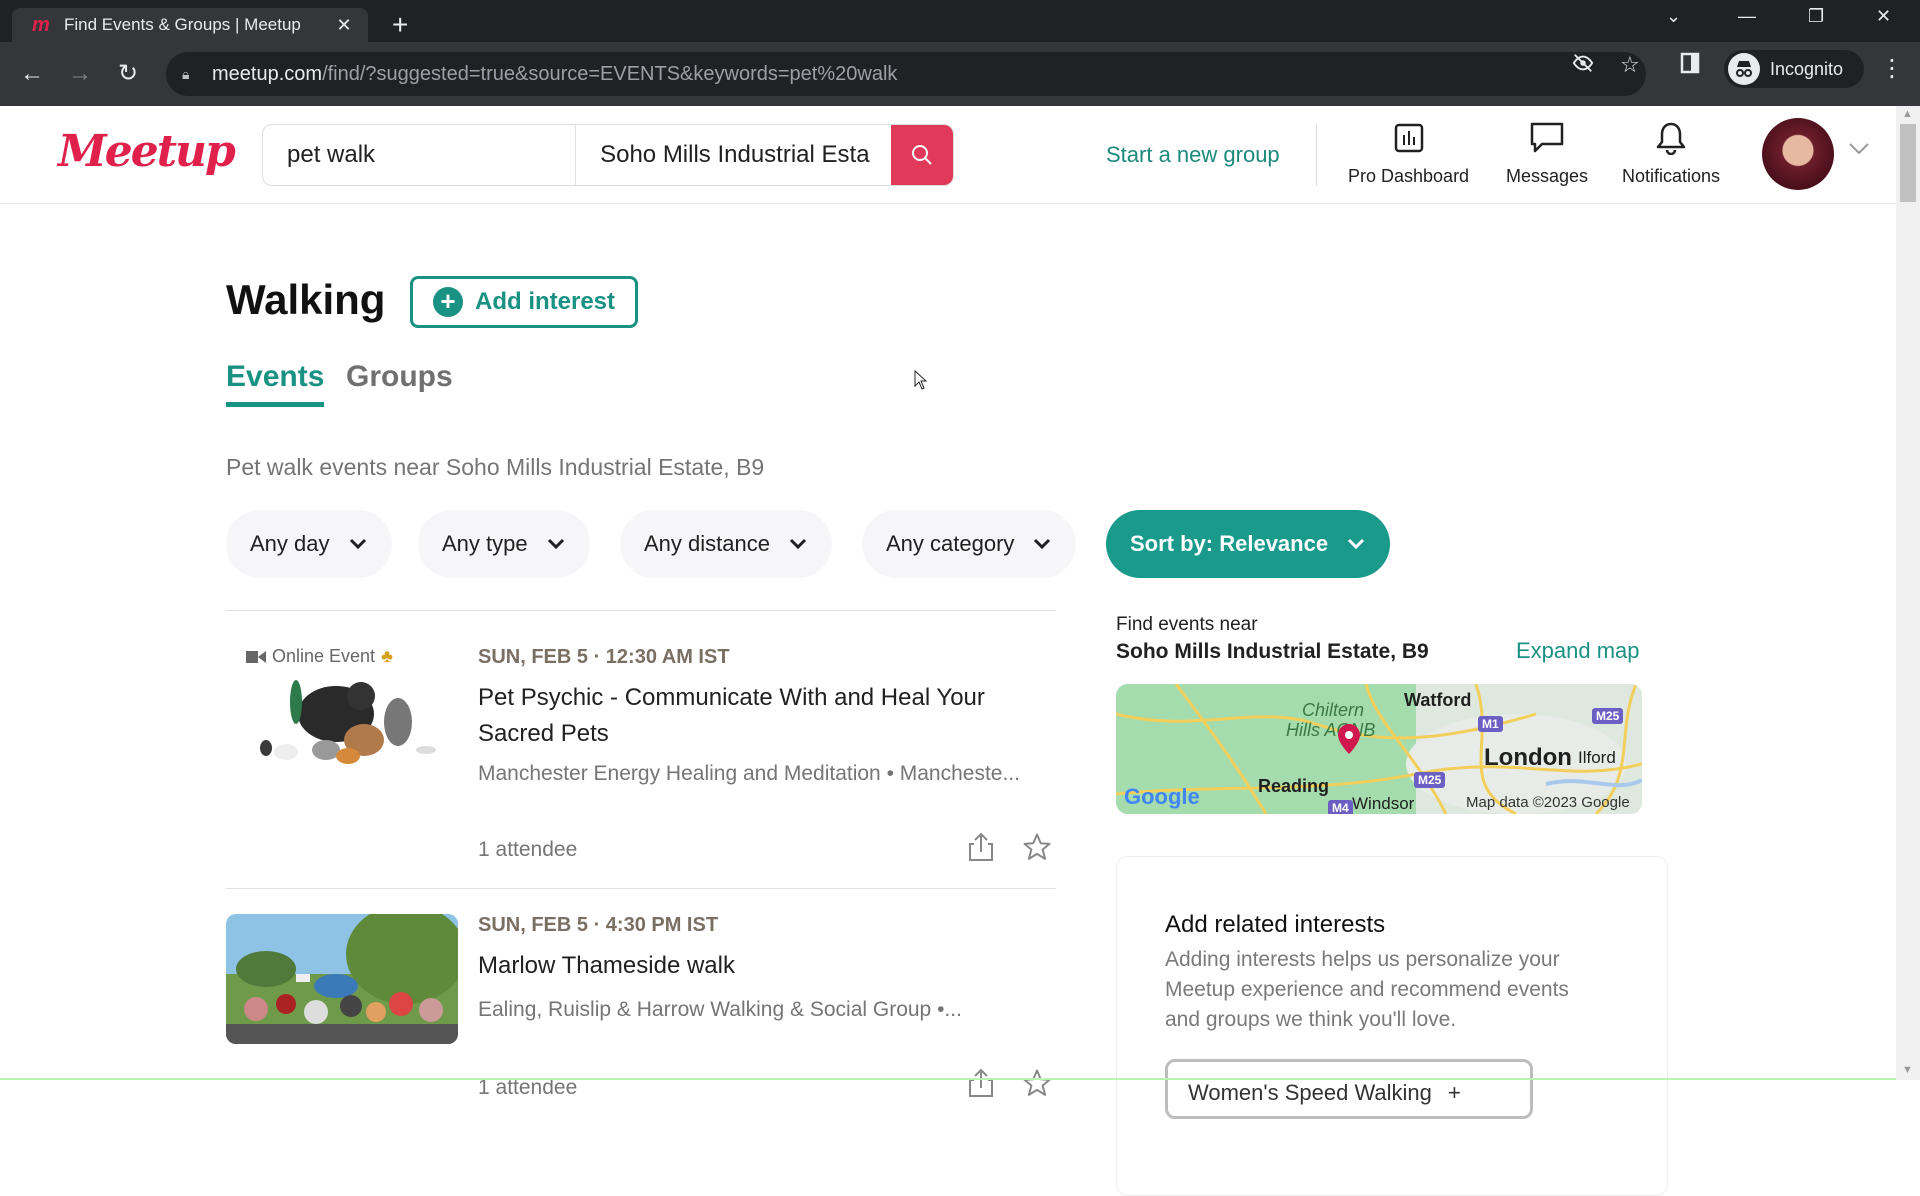 The image size is (1920, 1196). I want to click on forward-icon: →, so click(80, 74).